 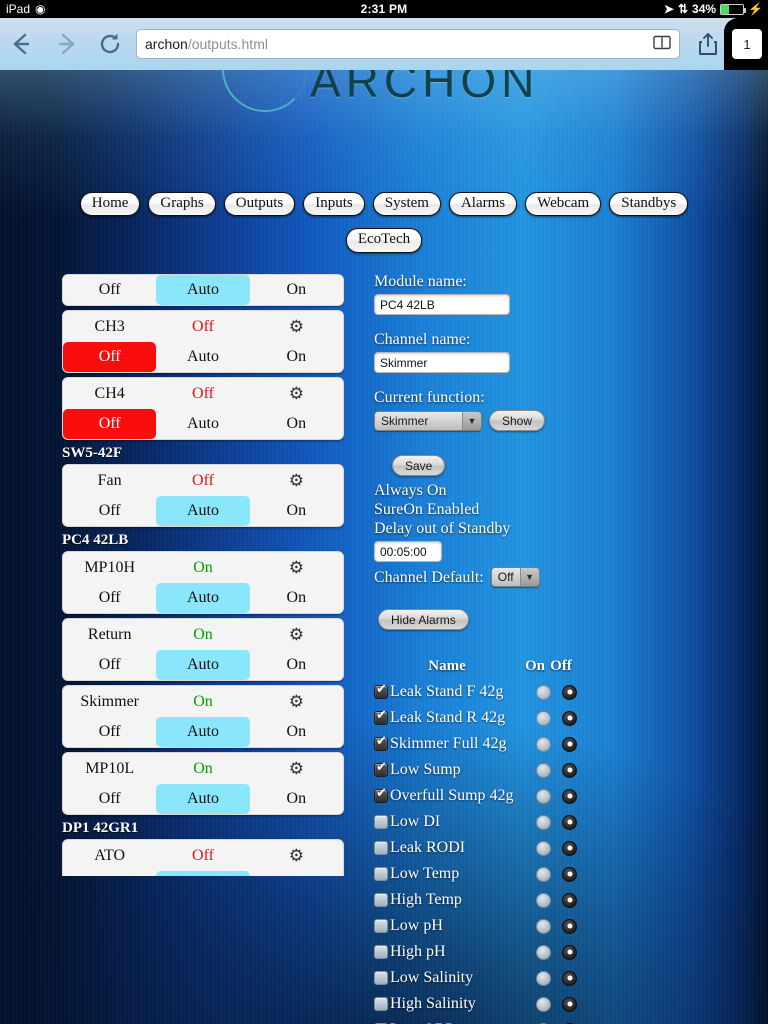 What do you see at coordinates (408, 551) in the screenshot?
I see `delay-field: 00:05:00` at bounding box center [408, 551].